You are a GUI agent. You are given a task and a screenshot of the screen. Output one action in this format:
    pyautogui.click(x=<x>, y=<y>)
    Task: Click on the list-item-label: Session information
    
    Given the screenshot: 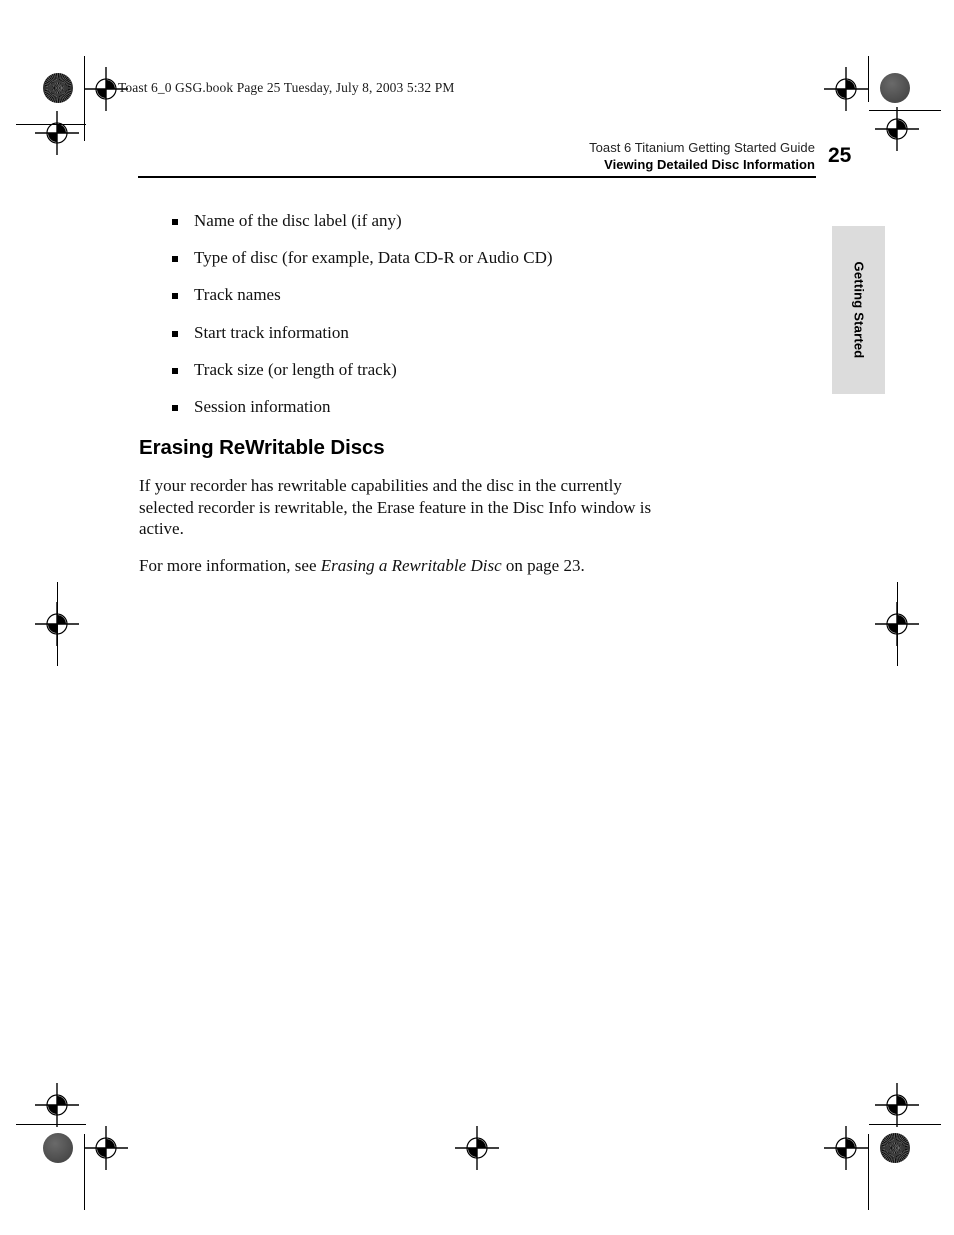 What is the action you would take?
    pyautogui.click(x=262, y=406)
    